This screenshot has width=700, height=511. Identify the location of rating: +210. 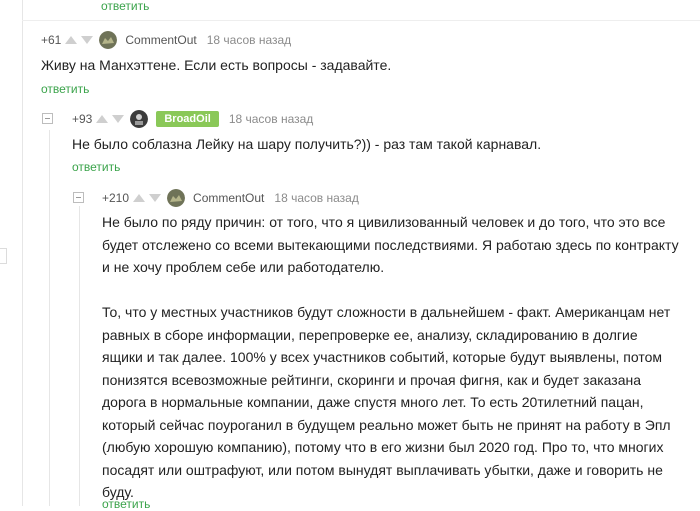
(116, 198).